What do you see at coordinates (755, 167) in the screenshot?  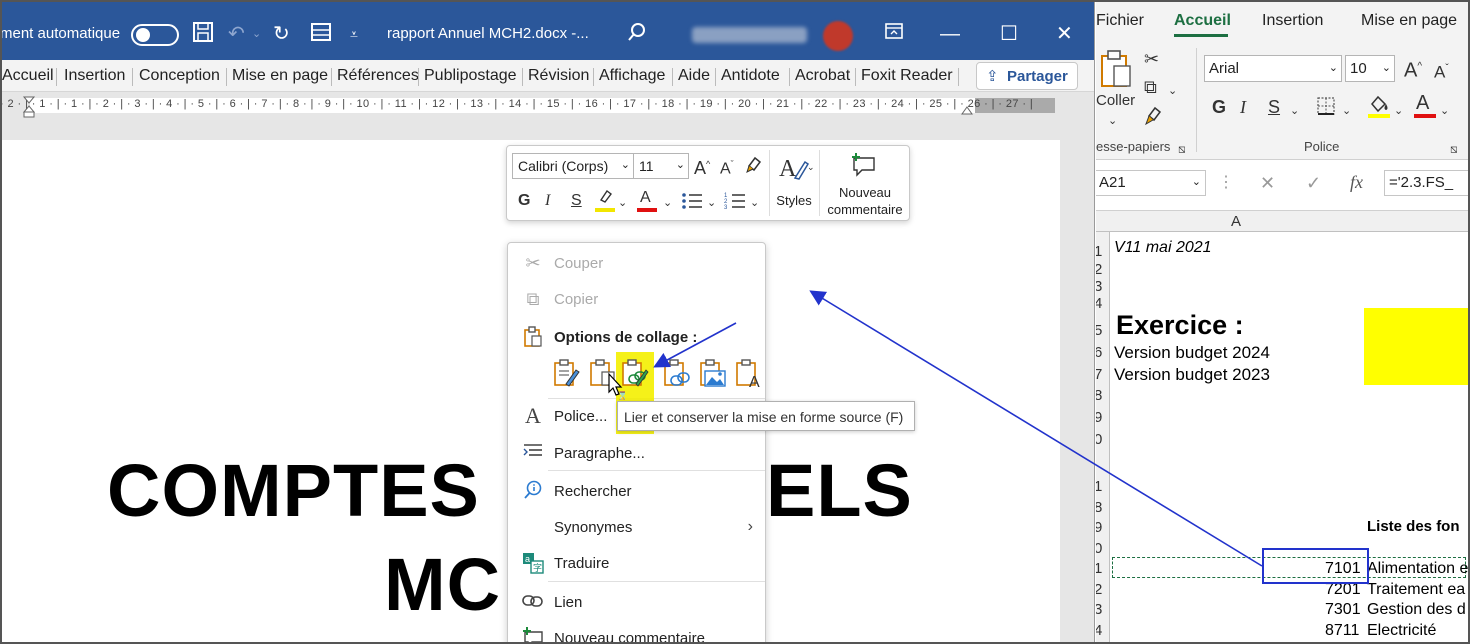 I see `format-painter-icon` at bounding box center [755, 167].